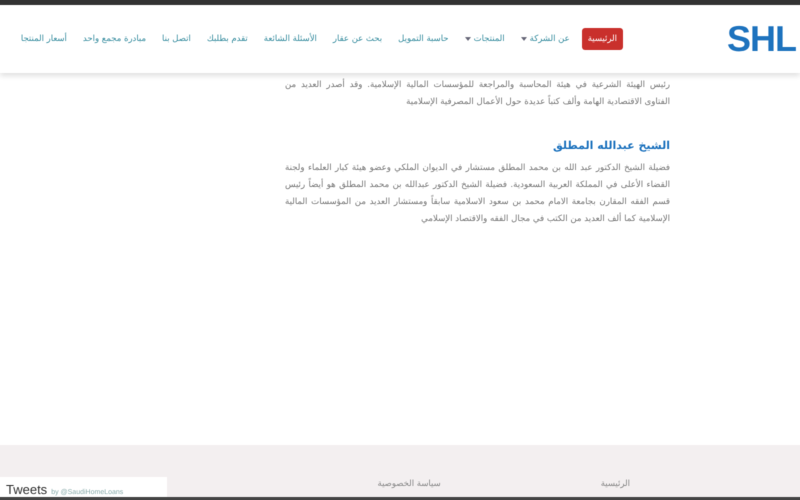 This screenshot has height=500, width=800. What do you see at coordinates (545, 39) in the screenshot?
I see `nav-link: عن الشركة` at bounding box center [545, 39].